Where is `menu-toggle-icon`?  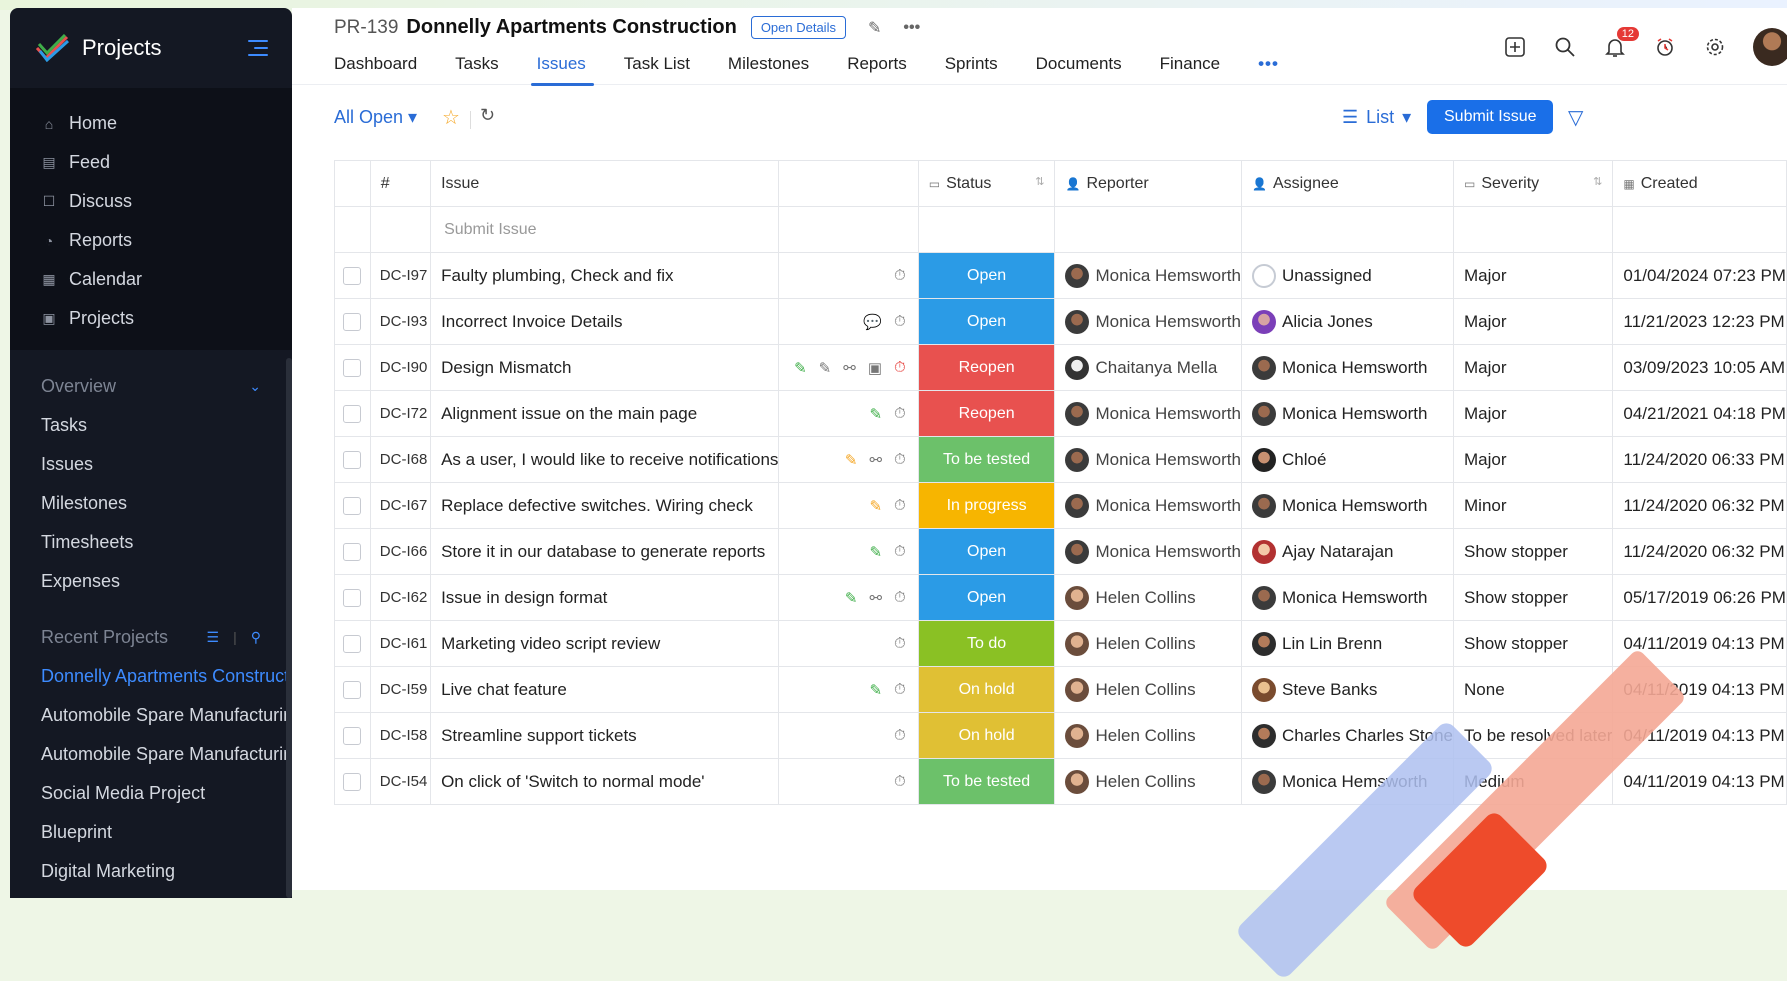
menu-toggle-icon is located at coordinates (258, 48).